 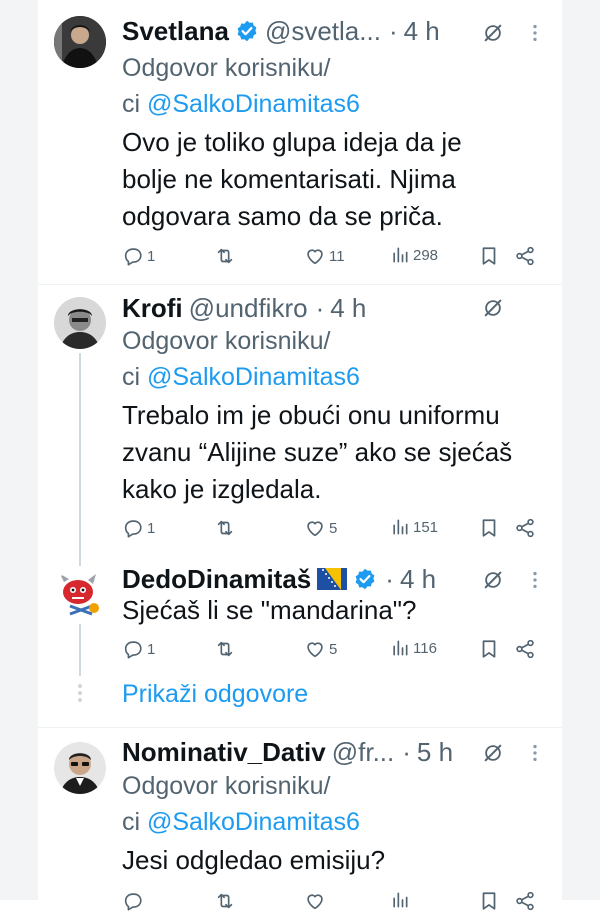 I want to click on reply-prefix: Odgovor korisniku/, so click(x=226, y=341).